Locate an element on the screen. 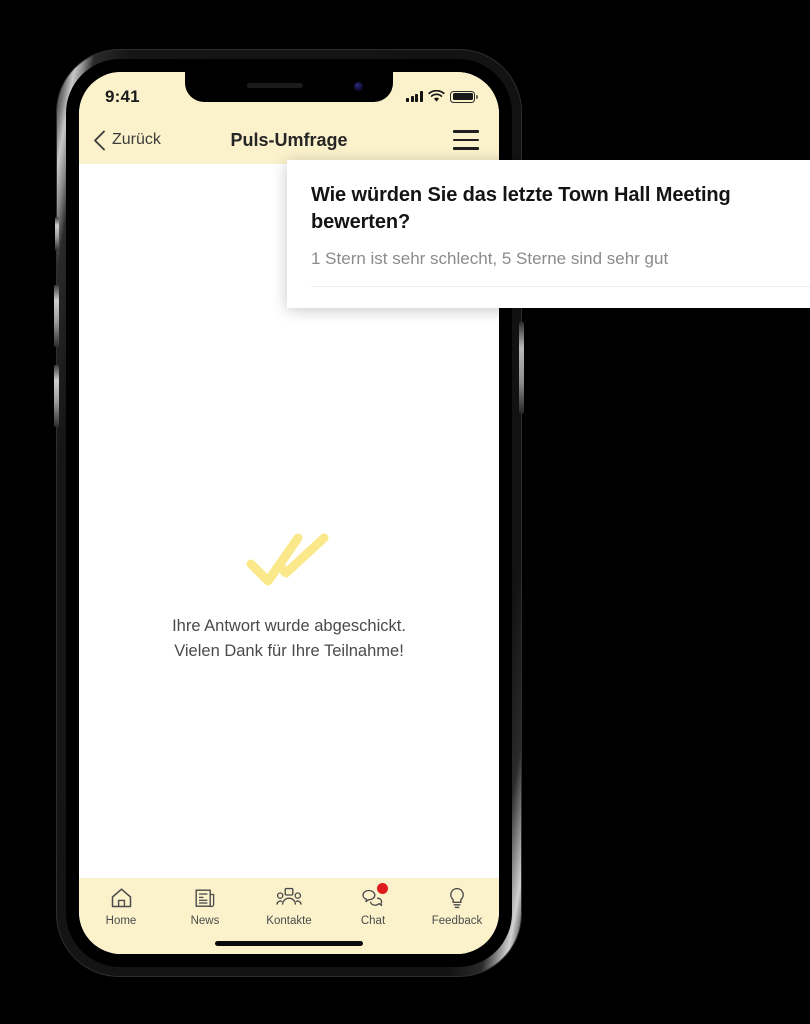  chevron-left-icon is located at coordinates (99, 140).